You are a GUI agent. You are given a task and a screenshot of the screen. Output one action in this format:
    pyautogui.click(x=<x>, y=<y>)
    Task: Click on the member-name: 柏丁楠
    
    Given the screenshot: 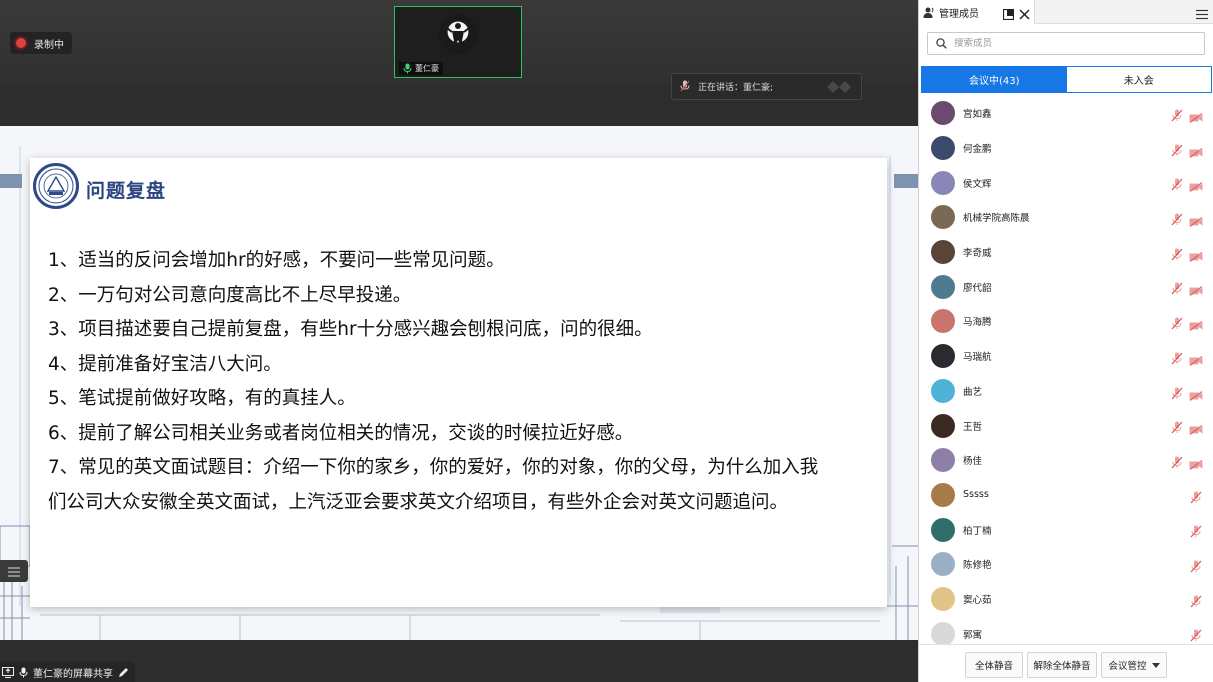 What is the action you would take?
    pyautogui.click(x=977, y=531)
    